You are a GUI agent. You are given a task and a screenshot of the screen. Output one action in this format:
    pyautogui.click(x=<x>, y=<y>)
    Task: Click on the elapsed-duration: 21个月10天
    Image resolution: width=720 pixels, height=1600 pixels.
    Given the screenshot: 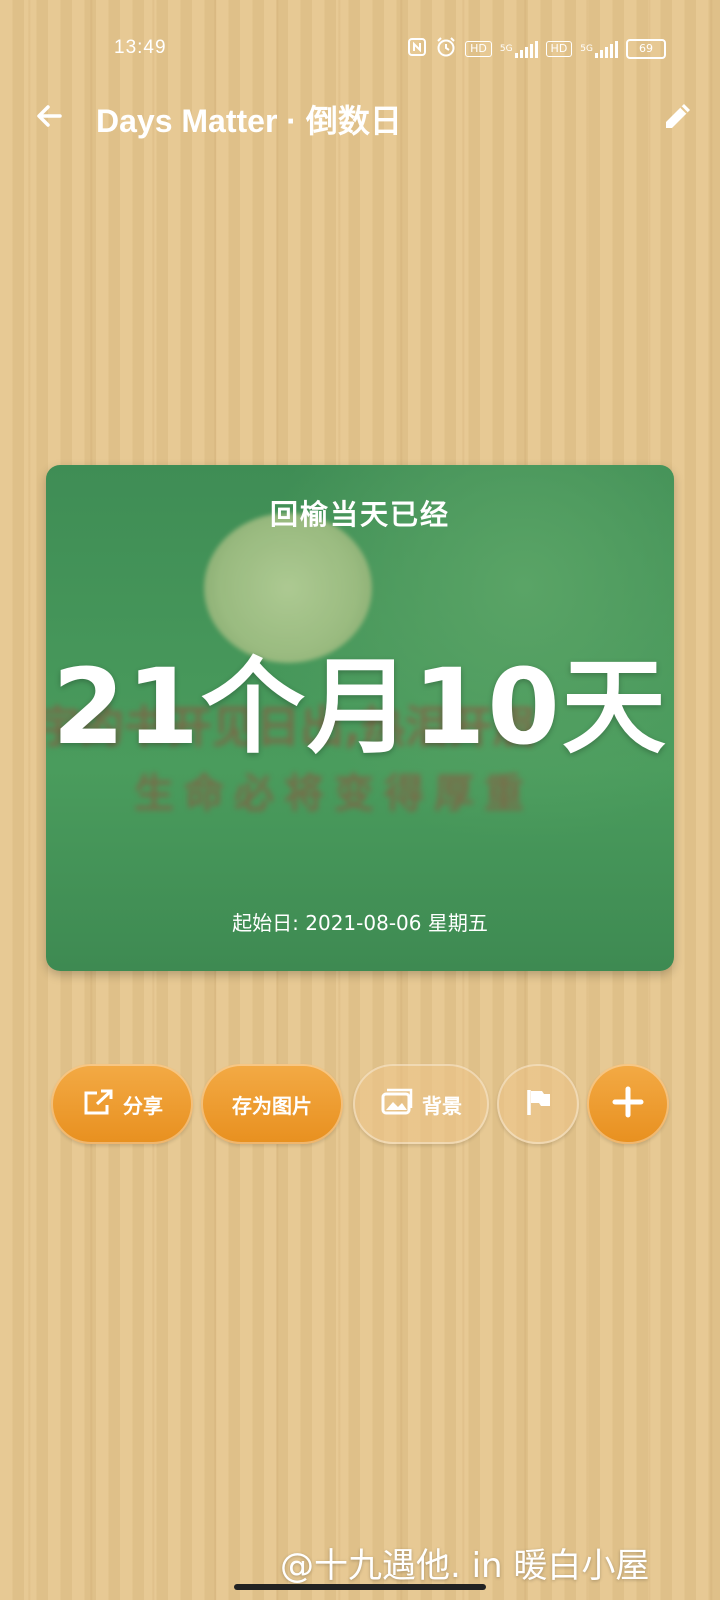 What is the action you would take?
    pyautogui.click(x=360, y=707)
    